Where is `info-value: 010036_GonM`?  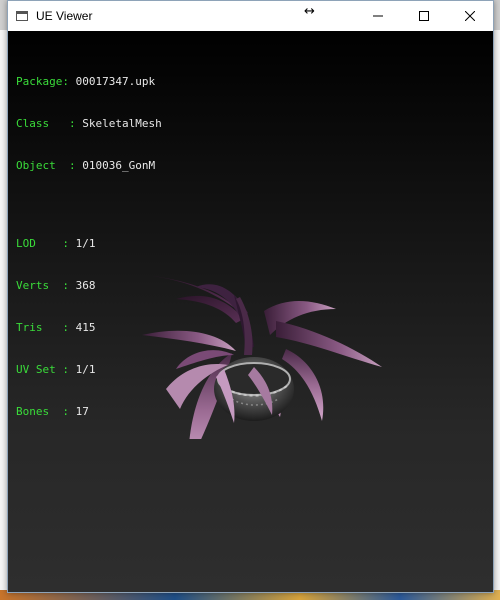 info-value: 010036_GonM is located at coordinates (119, 165).